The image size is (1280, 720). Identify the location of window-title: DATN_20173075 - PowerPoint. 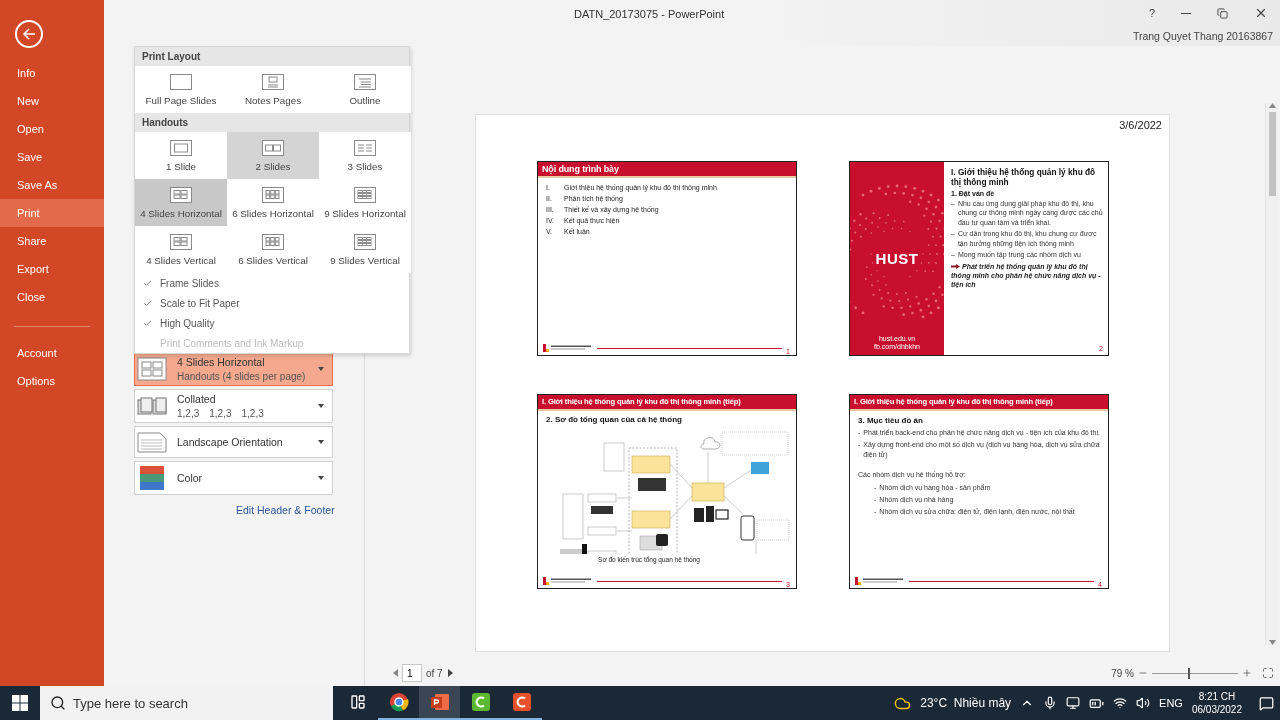
(649, 14).